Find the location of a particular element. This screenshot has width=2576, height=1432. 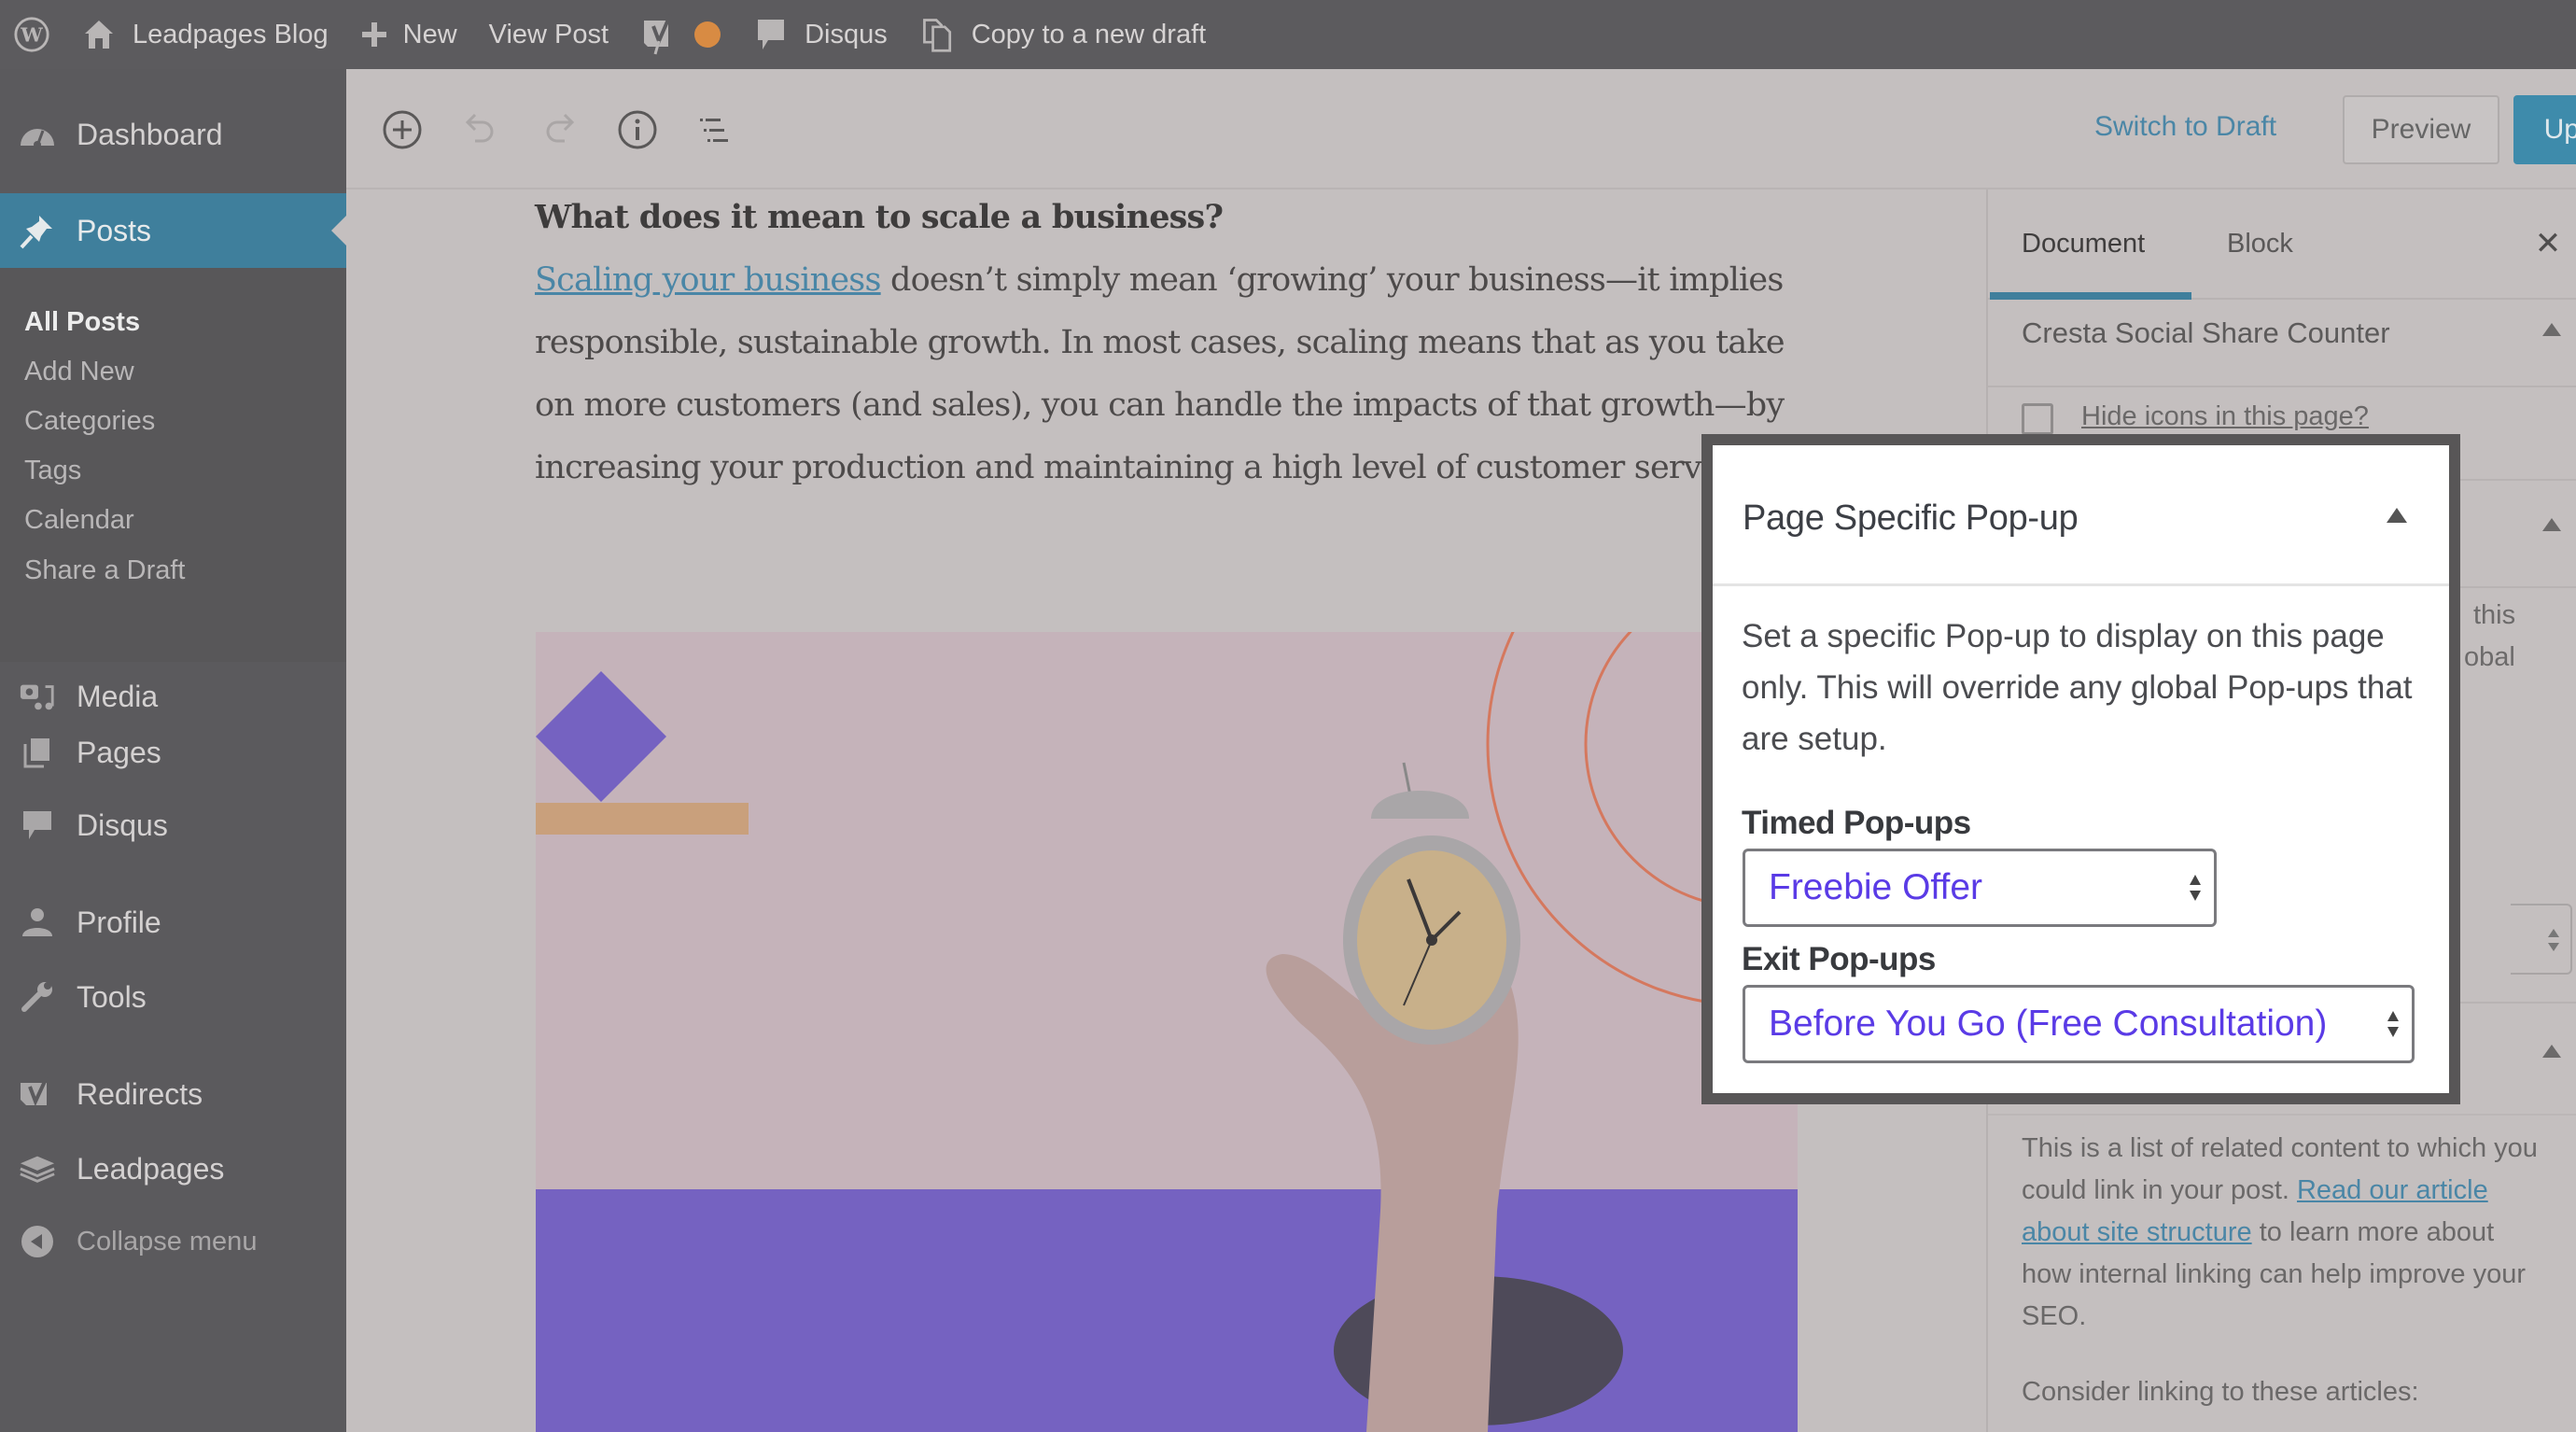

svg-text: W is located at coordinates (31, 35).